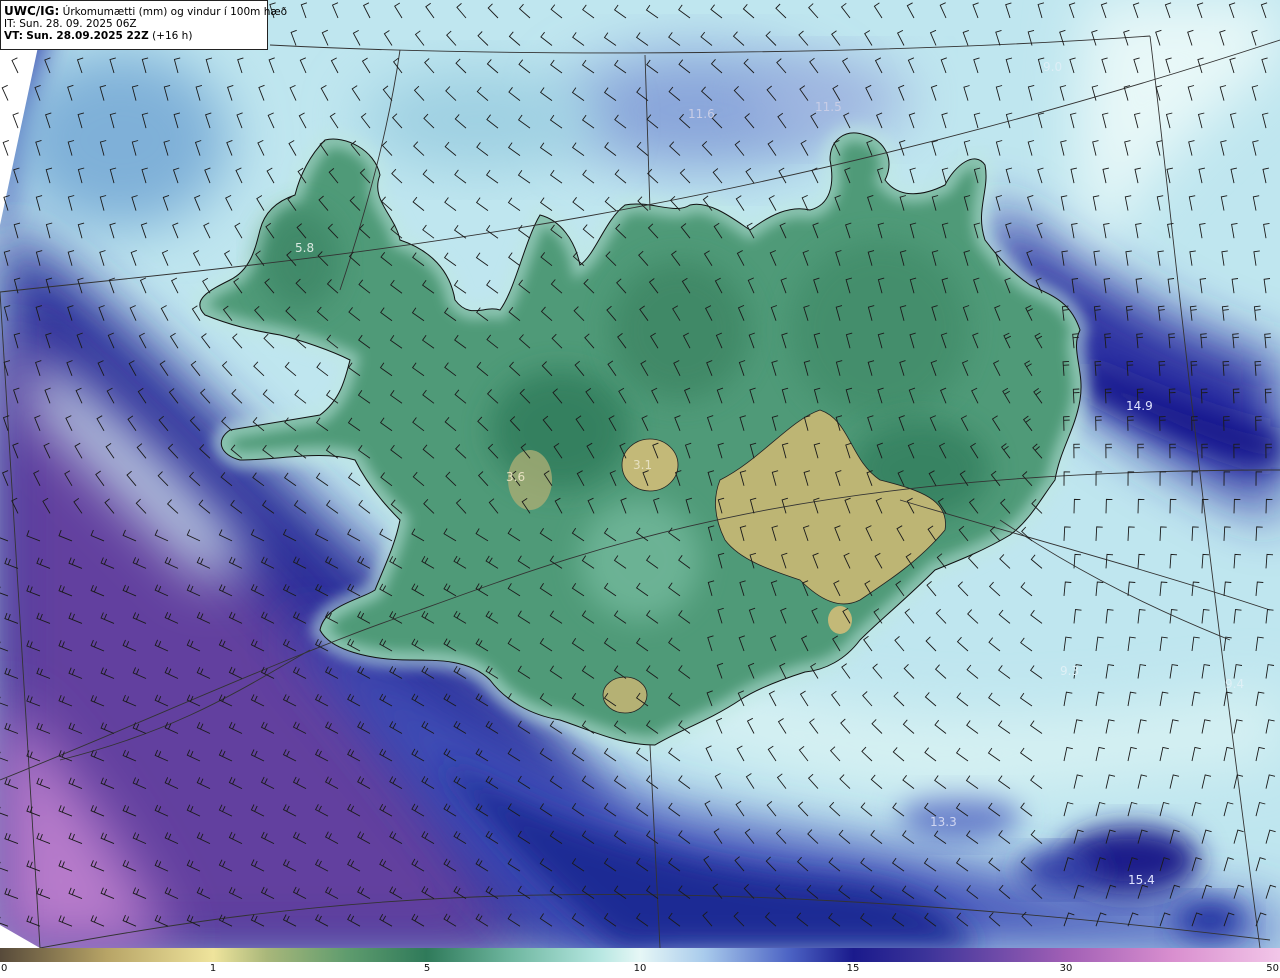  Describe the element at coordinates (943, 822) in the screenshot. I see `label-south-13-3: 13.3` at that location.